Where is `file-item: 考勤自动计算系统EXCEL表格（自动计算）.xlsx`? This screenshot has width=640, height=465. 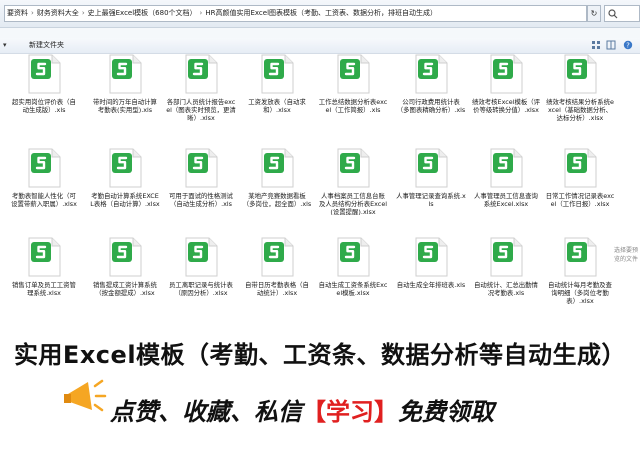 file-item: 考勤自动计算系统EXCEL表格（自动计算）.xlsx is located at coordinates (125, 178).